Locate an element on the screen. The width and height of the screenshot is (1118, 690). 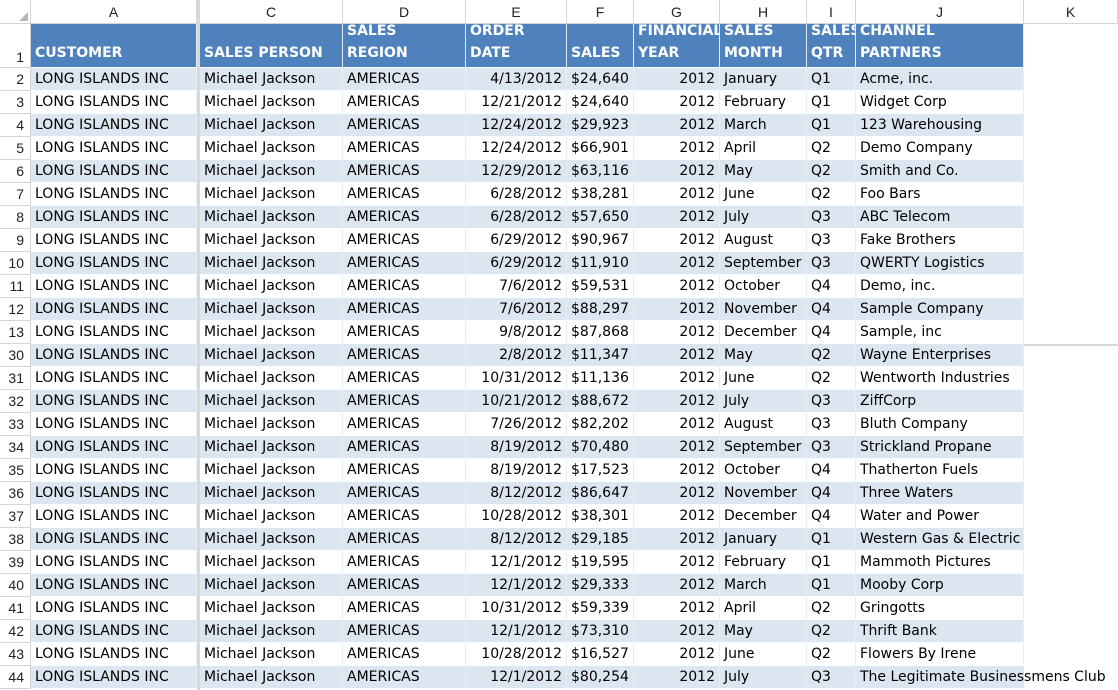
row-header-5: 5 is located at coordinates (15, 148).